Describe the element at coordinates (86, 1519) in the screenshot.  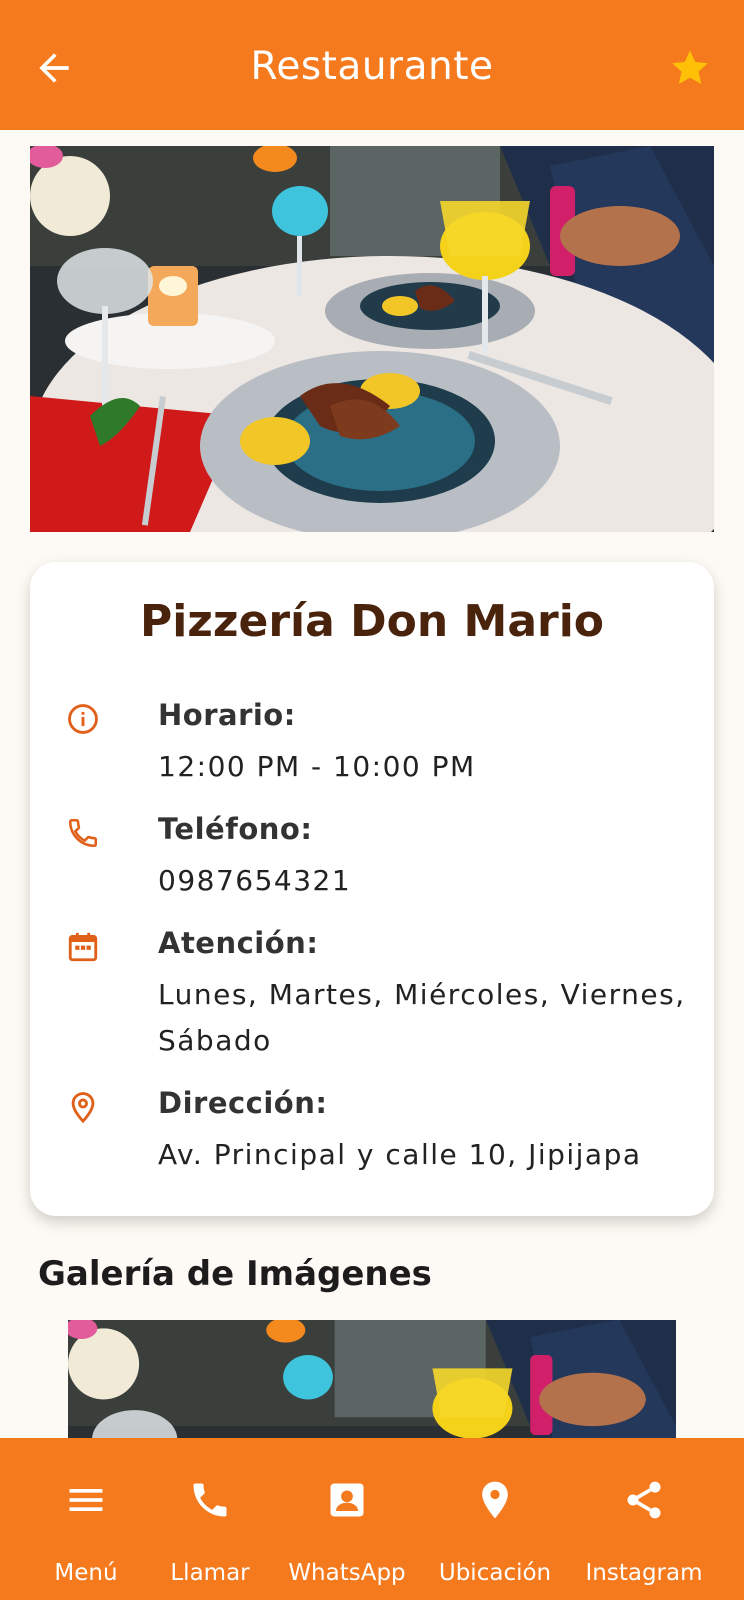
I see `nav-menu-button: Menú` at that location.